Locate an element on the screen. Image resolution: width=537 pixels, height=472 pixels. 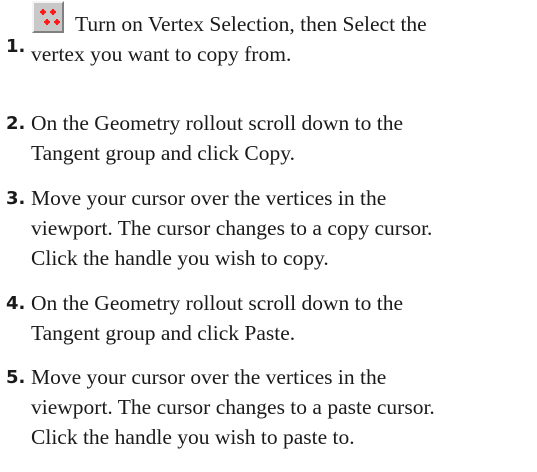
step-number: 5. is located at coordinates (16, 377).